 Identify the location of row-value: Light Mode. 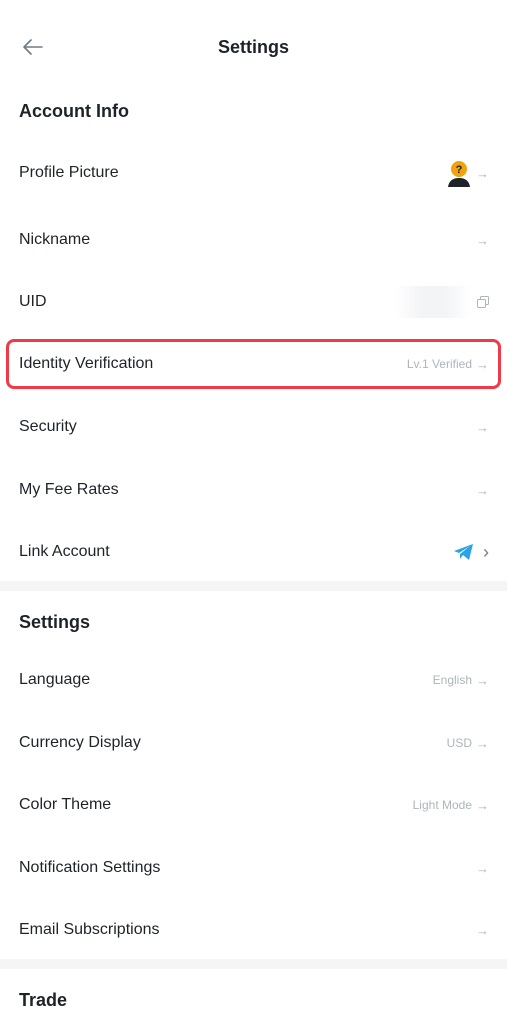
(442, 805).